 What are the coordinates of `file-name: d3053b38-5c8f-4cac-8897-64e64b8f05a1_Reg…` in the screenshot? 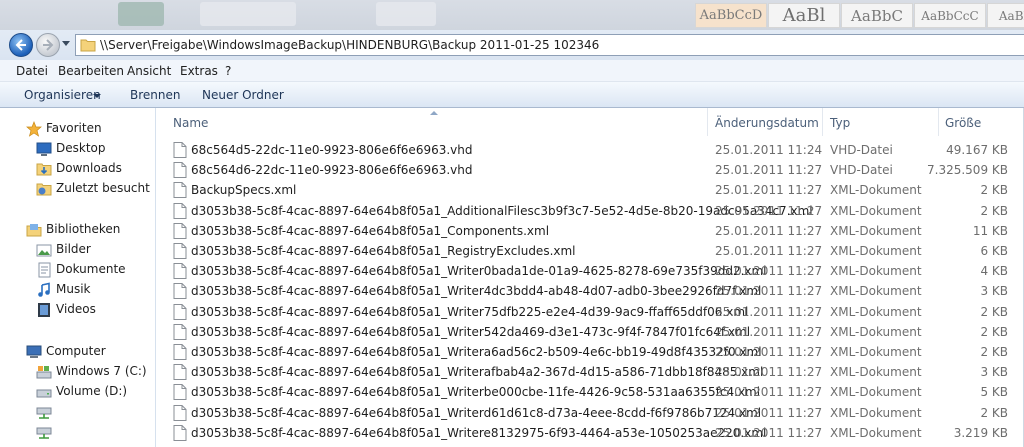 It's located at (383, 251).